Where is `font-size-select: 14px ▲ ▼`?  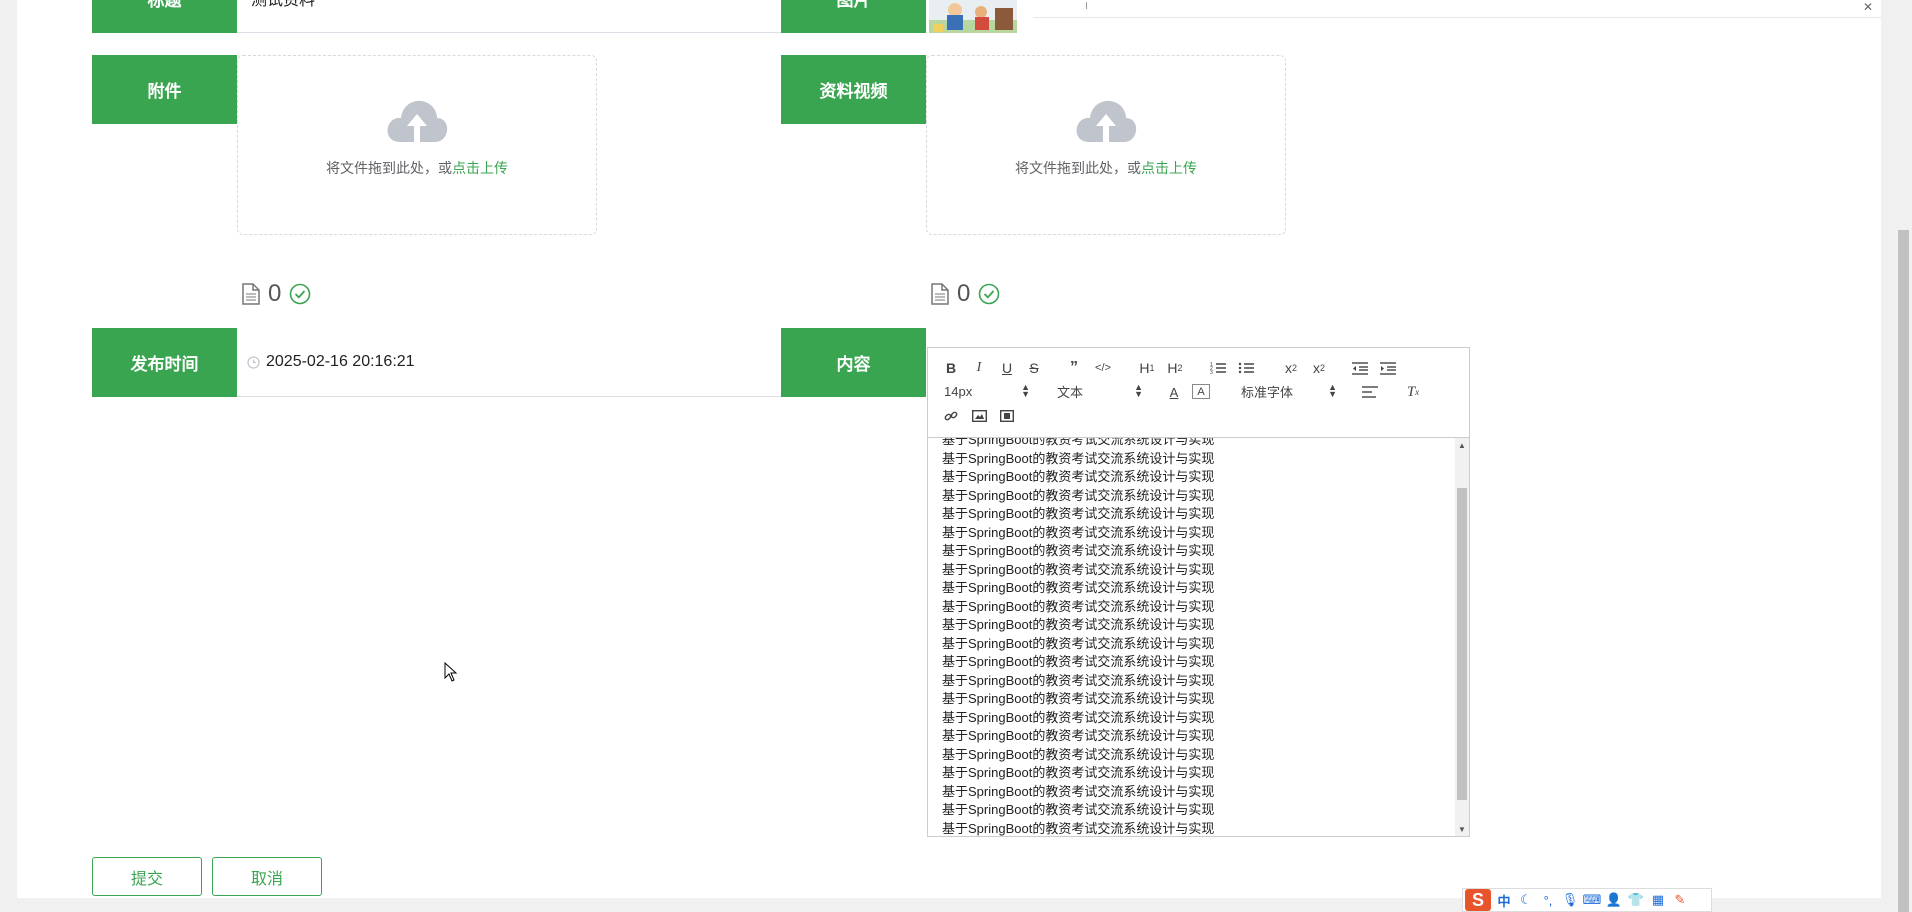 font-size-select: 14px ▲ ▼ is located at coordinates (987, 391).